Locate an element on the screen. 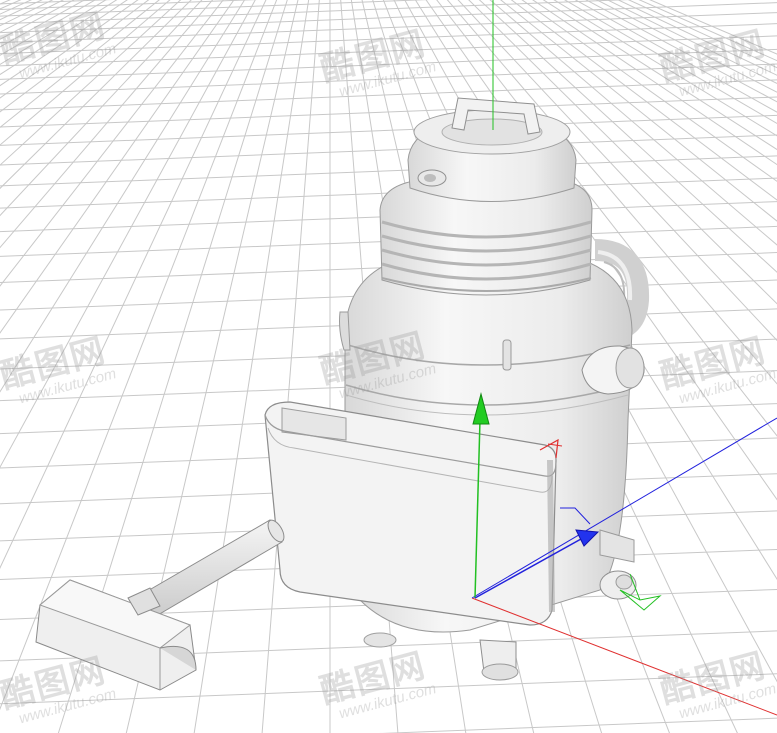 Image resolution: width=777 pixels, height=733 pixels. world-x-axis-line is located at coordinates (624, 656).